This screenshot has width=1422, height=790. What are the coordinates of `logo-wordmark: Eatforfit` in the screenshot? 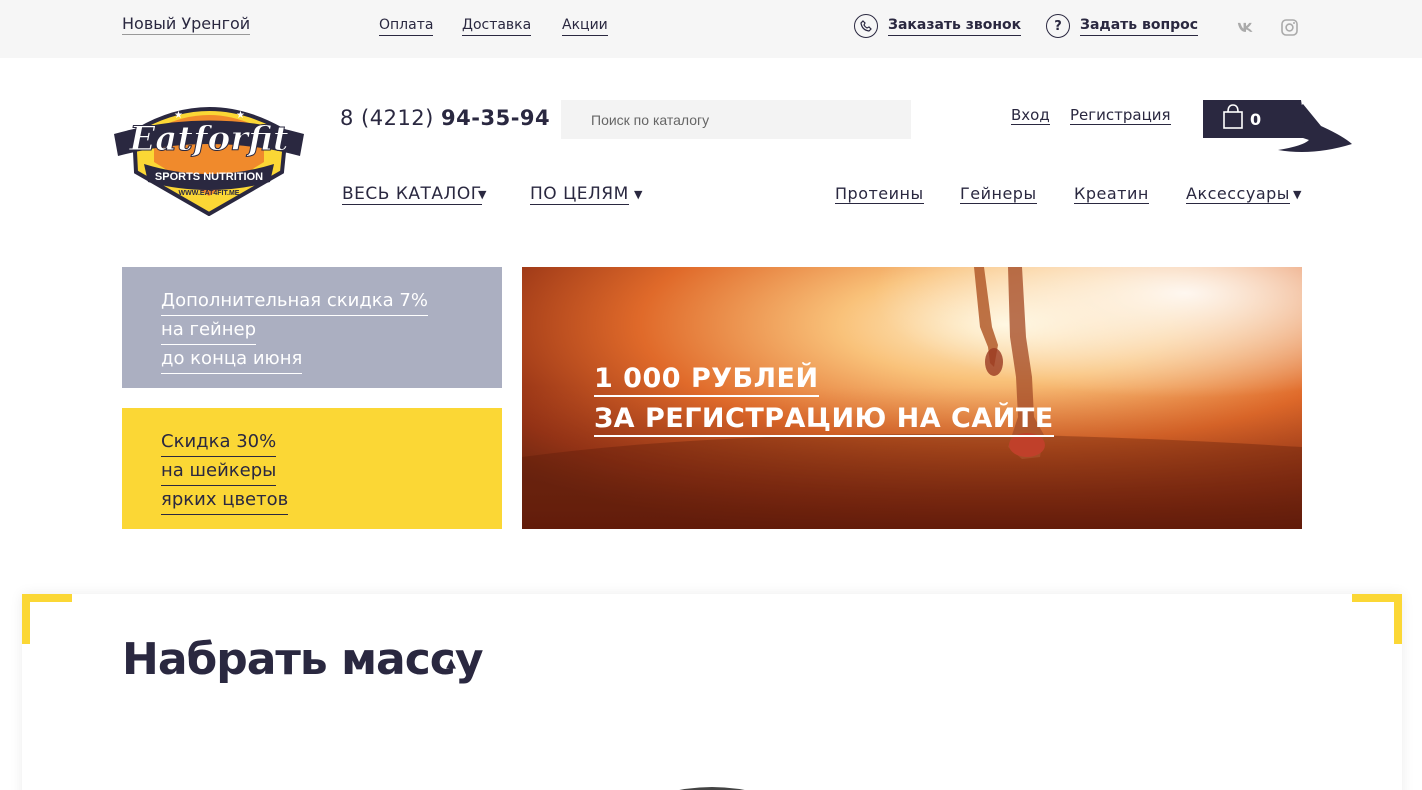 It's located at (208, 139).